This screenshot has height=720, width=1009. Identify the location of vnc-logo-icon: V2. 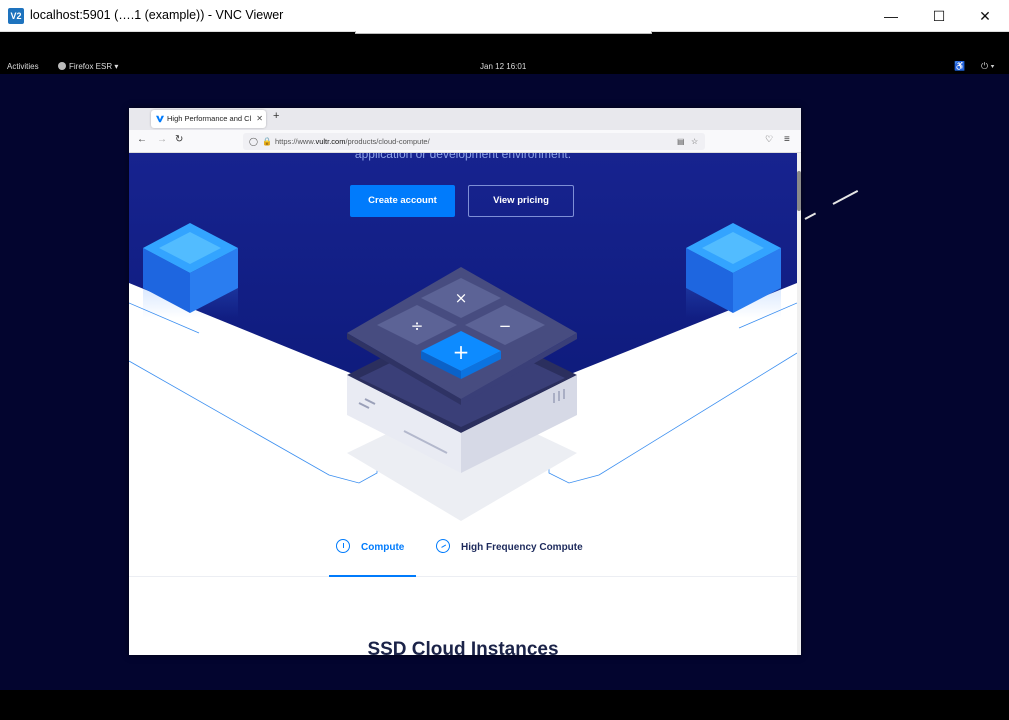
(16, 16).